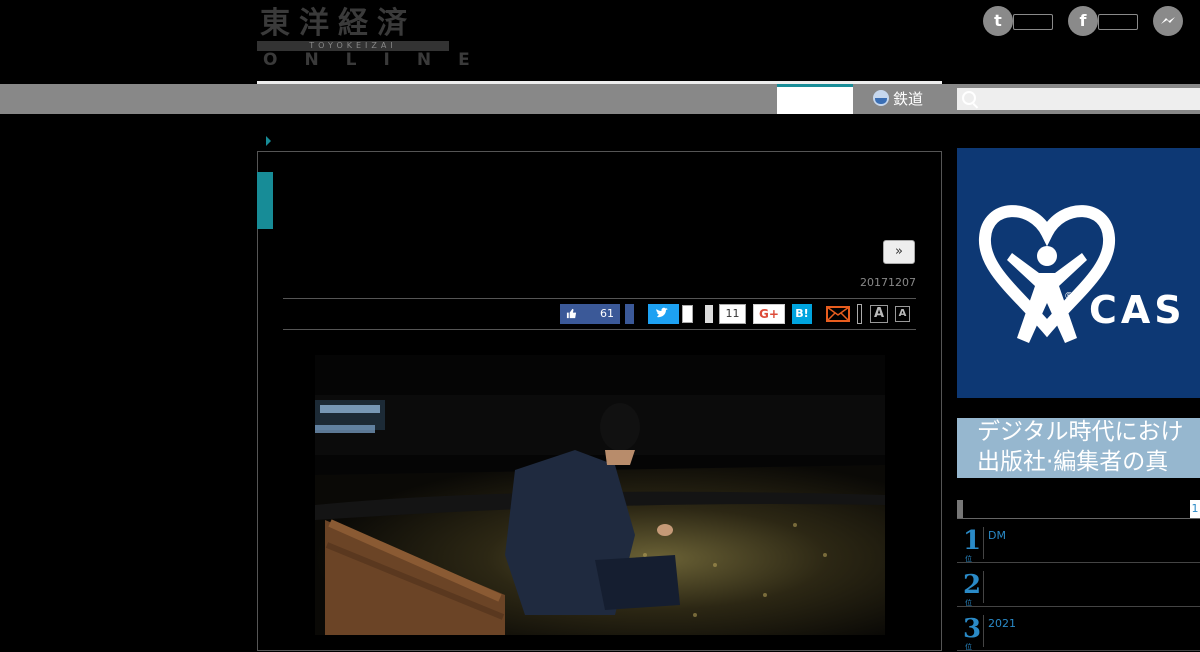 This screenshot has height=652, width=1200. I want to click on bookmark-side, so click(709, 314).